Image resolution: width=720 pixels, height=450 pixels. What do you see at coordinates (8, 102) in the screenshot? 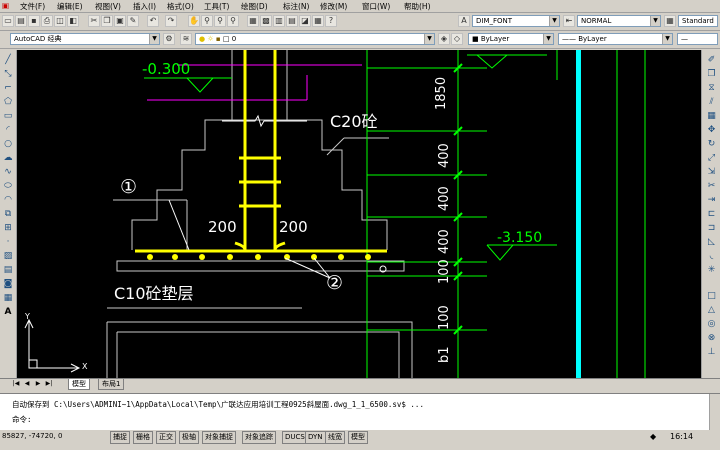
I see `polygon-icon: ⬠` at bounding box center [8, 102].